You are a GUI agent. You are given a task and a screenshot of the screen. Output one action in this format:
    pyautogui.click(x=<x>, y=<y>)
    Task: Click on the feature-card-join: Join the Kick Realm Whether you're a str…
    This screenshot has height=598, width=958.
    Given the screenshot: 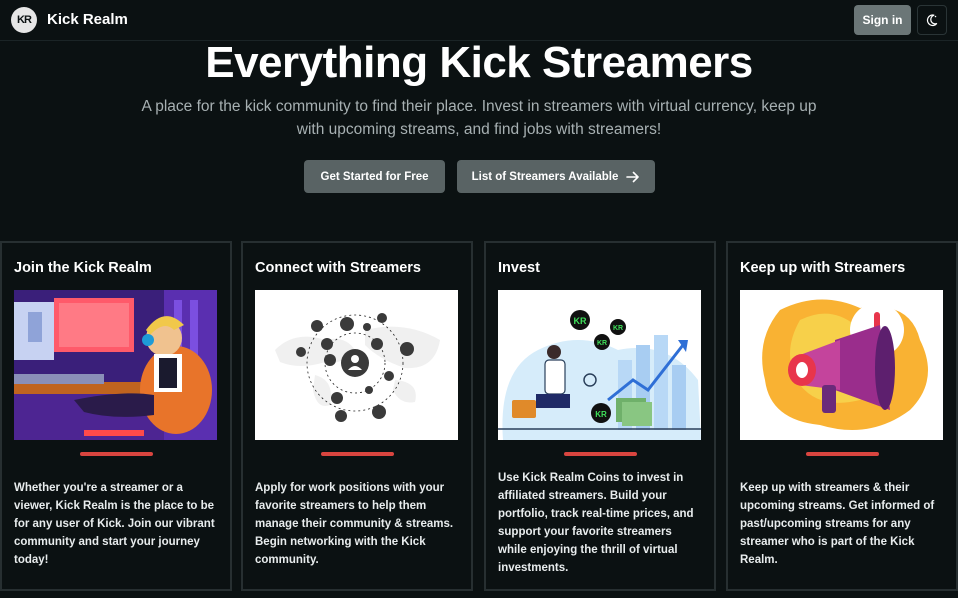 What is the action you would take?
    pyautogui.click(x=116, y=416)
    